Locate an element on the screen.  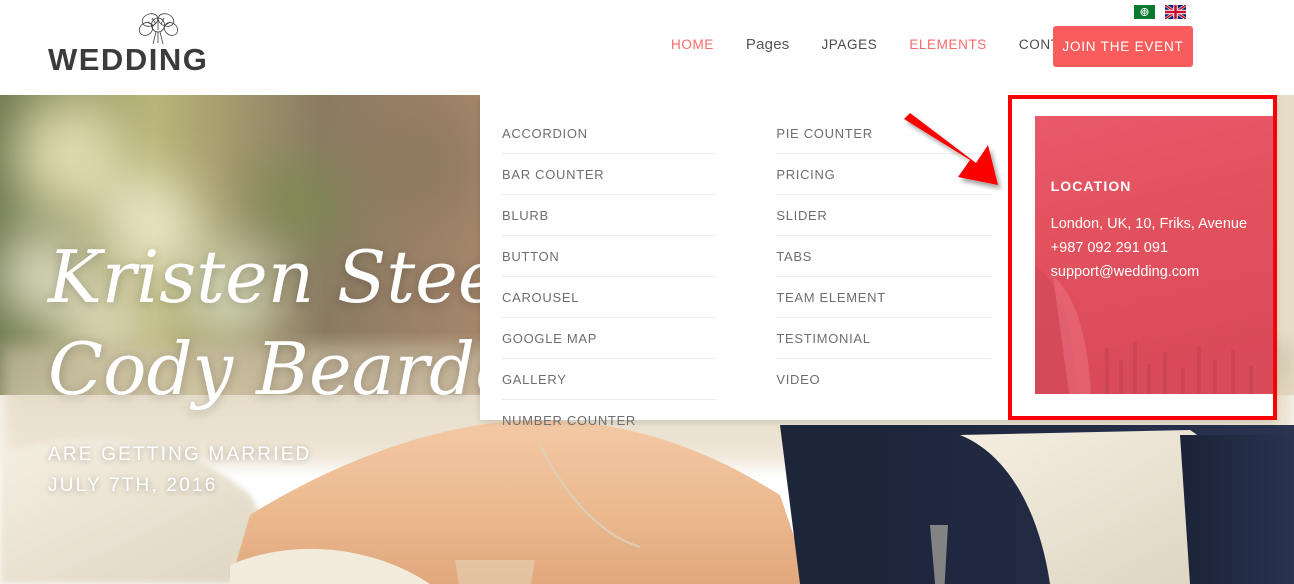
dropdown-item-button: BUTTON is located at coordinates (609, 256).